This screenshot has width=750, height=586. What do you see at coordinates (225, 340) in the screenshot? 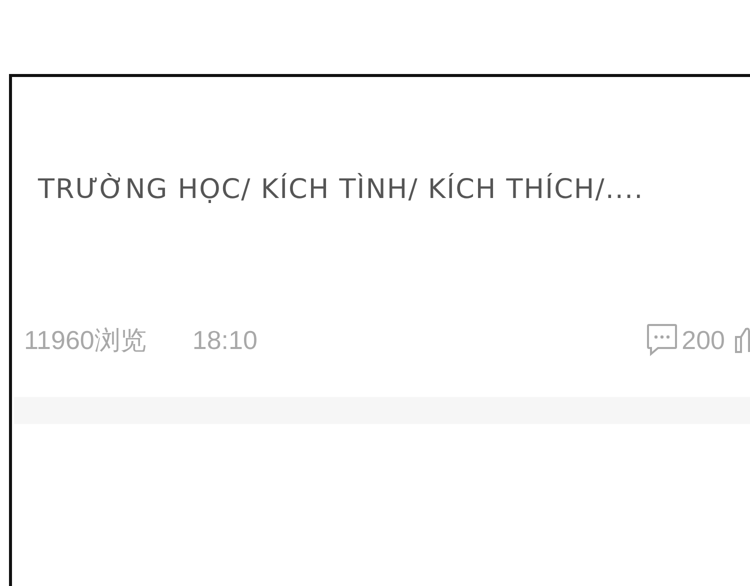
I see `post-time: 18:10` at bounding box center [225, 340].